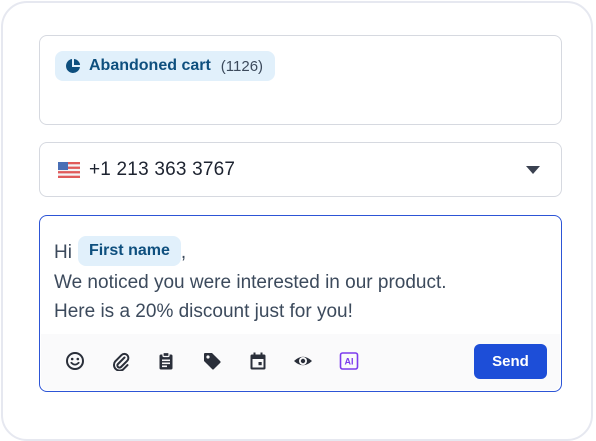 This screenshot has height=441, width=596. Describe the element at coordinates (129, 251) in the screenshot. I see `first-name-variable-chip: First name` at that location.